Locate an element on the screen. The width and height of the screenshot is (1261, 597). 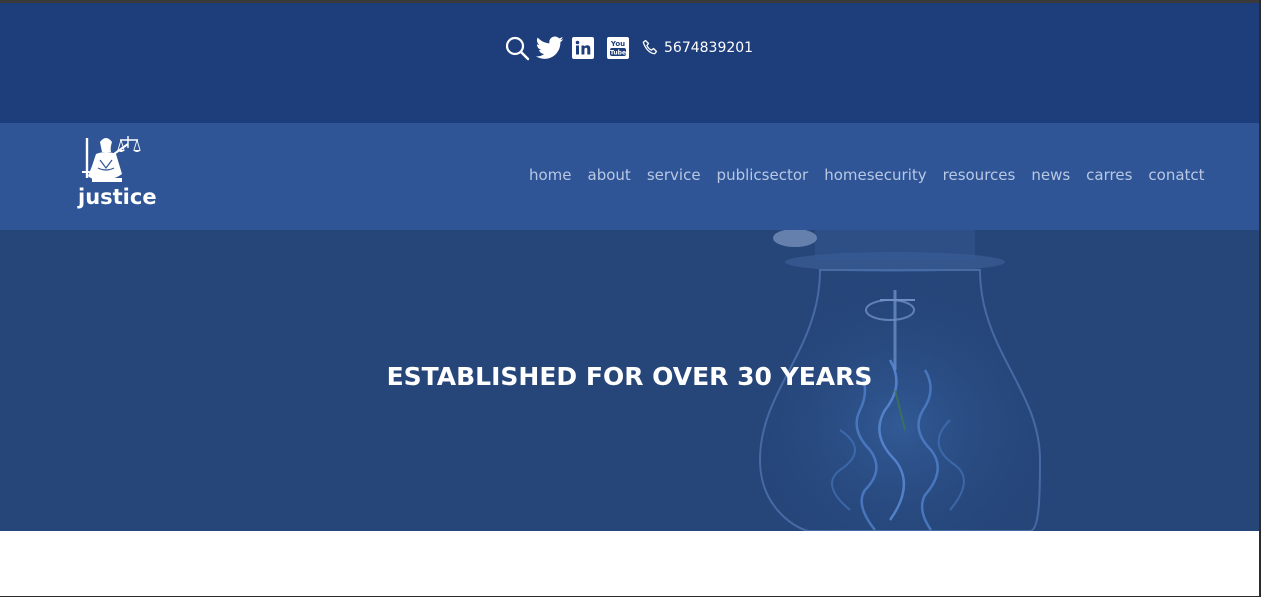
content-area is located at coordinates (629, 563).